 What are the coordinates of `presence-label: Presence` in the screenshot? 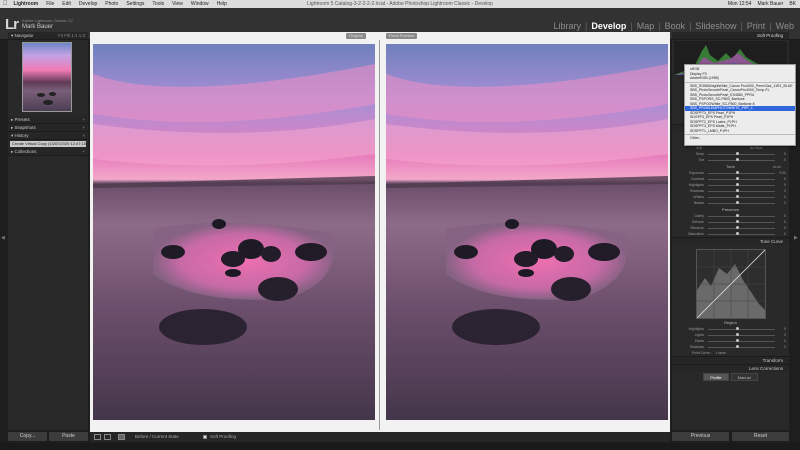 It's located at (730, 209).